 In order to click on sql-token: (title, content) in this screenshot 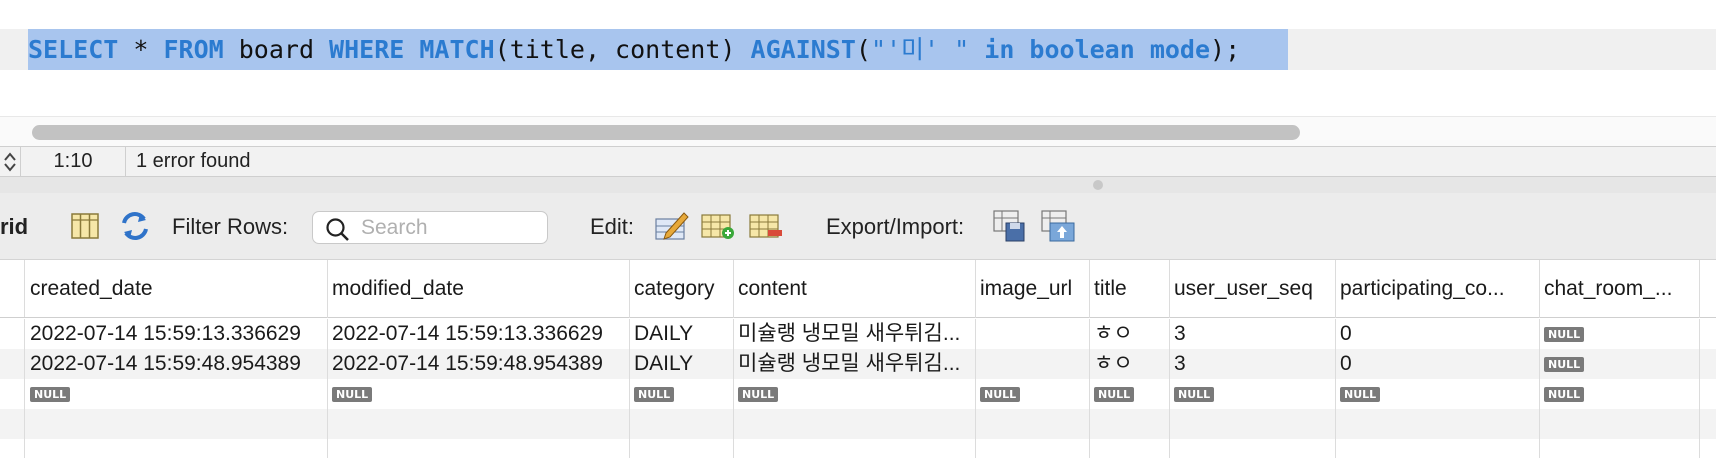, I will do `click(622, 49)`.